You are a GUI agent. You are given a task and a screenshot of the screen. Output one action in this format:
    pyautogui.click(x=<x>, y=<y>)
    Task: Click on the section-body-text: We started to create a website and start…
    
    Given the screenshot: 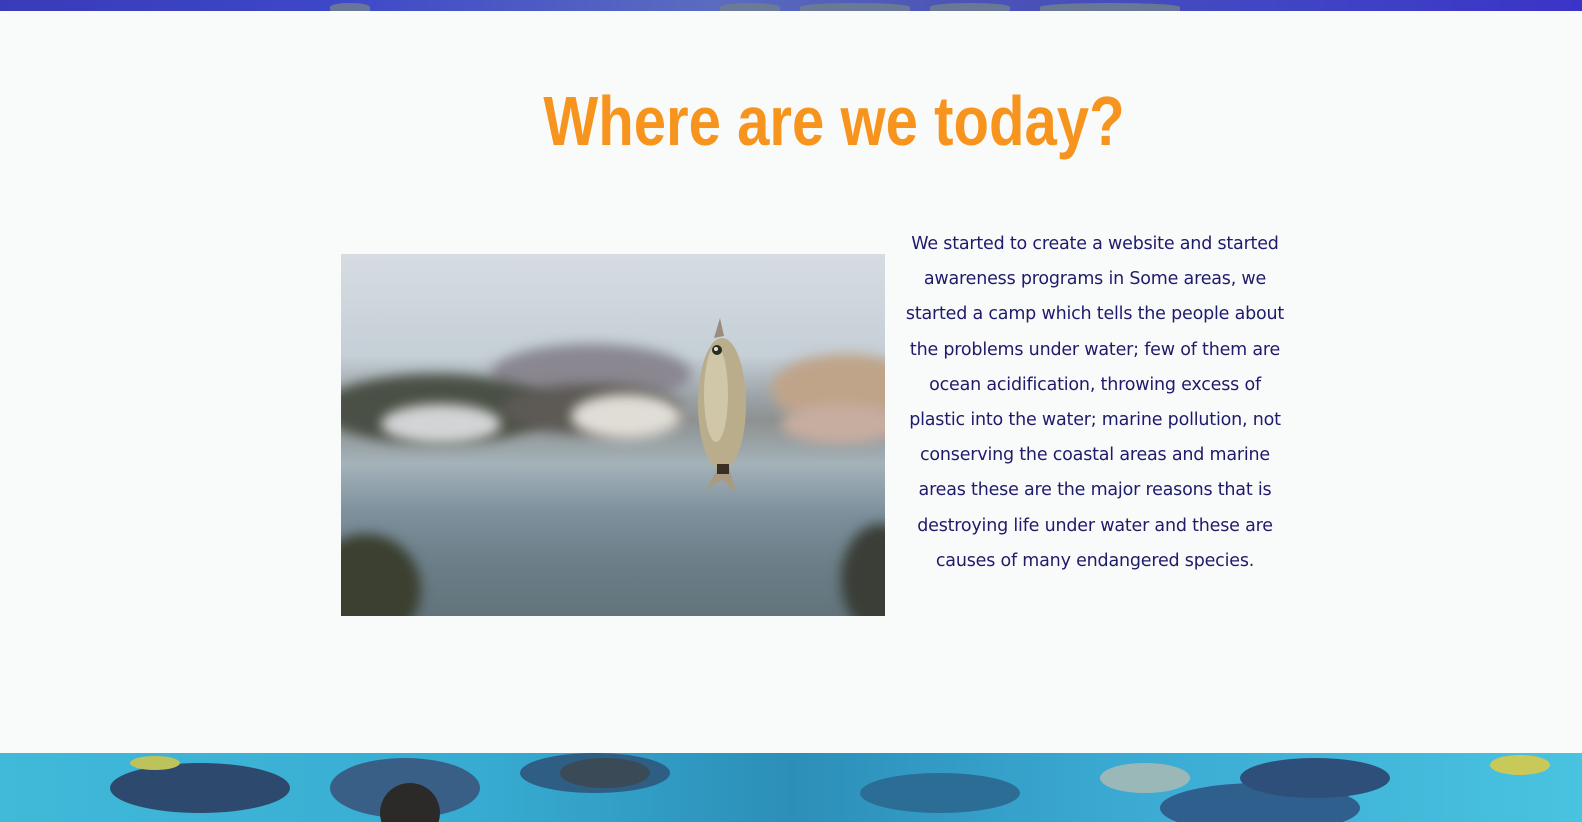 What is the action you would take?
    pyautogui.click(x=1095, y=402)
    